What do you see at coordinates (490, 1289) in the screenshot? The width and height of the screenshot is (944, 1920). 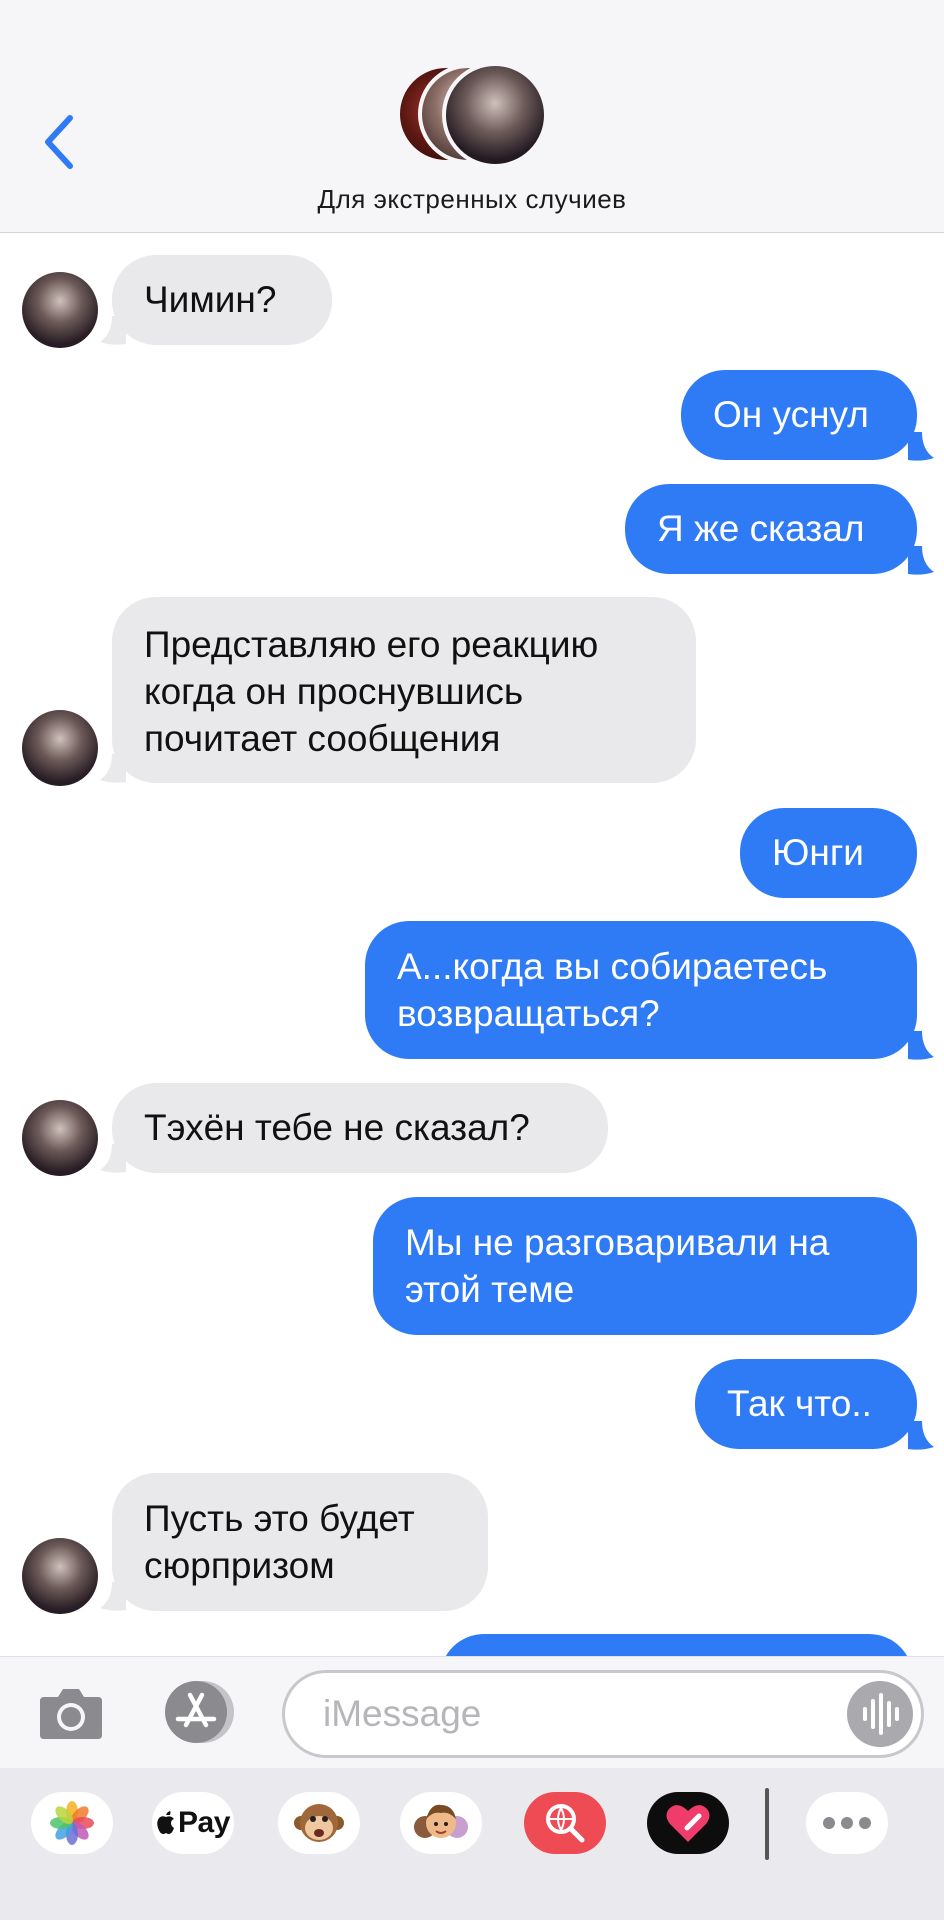 I see `message-text: этой теме` at bounding box center [490, 1289].